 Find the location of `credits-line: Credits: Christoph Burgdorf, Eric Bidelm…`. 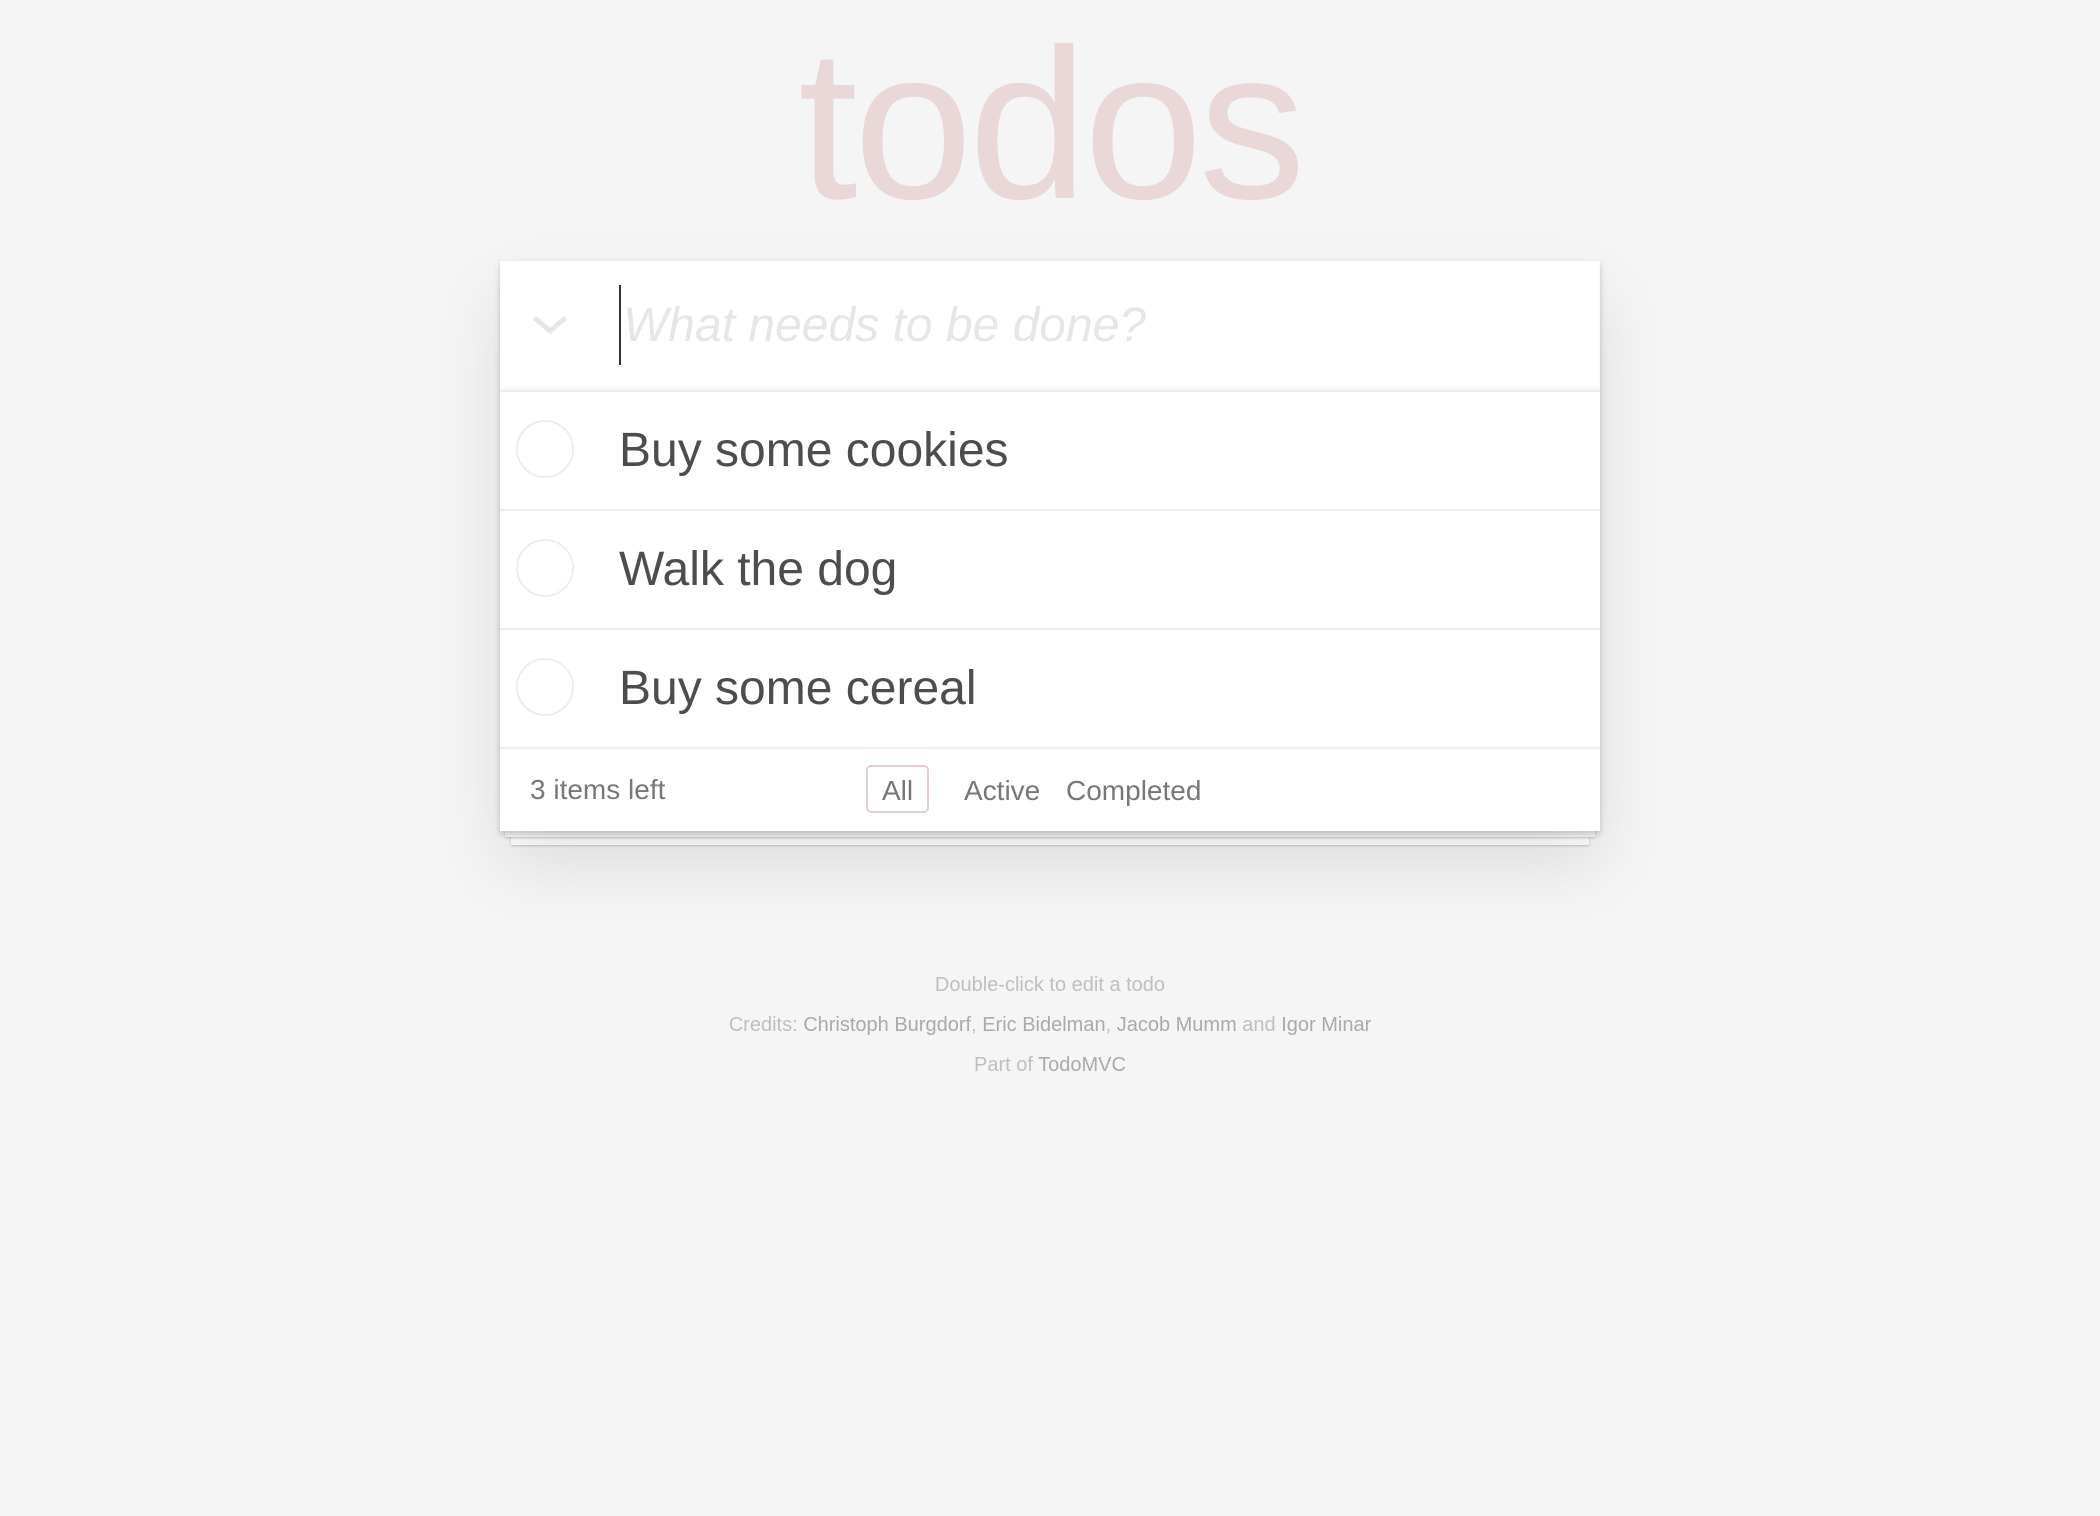

credits-line: Credits: Christoph Burgdorf, Eric Bidelm… is located at coordinates (1050, 1025).